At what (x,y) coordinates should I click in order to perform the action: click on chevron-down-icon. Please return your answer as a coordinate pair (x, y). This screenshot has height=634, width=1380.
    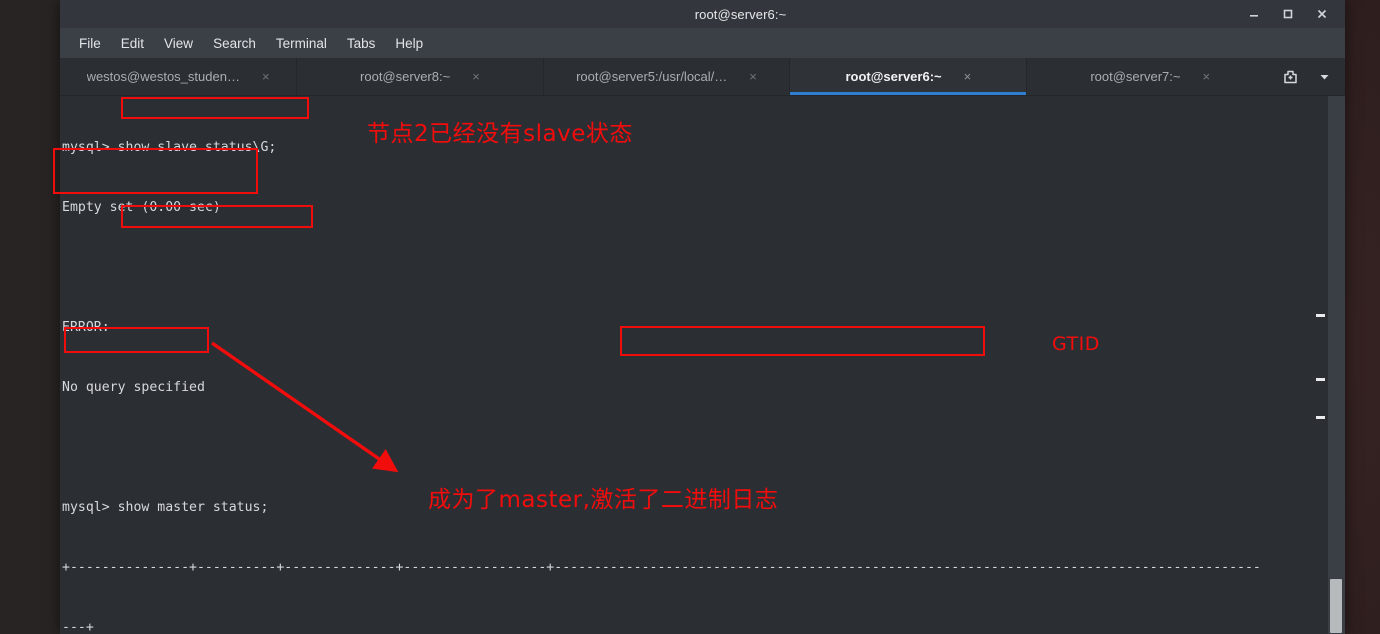
    Looking at the image, I should click on (1324, 77).